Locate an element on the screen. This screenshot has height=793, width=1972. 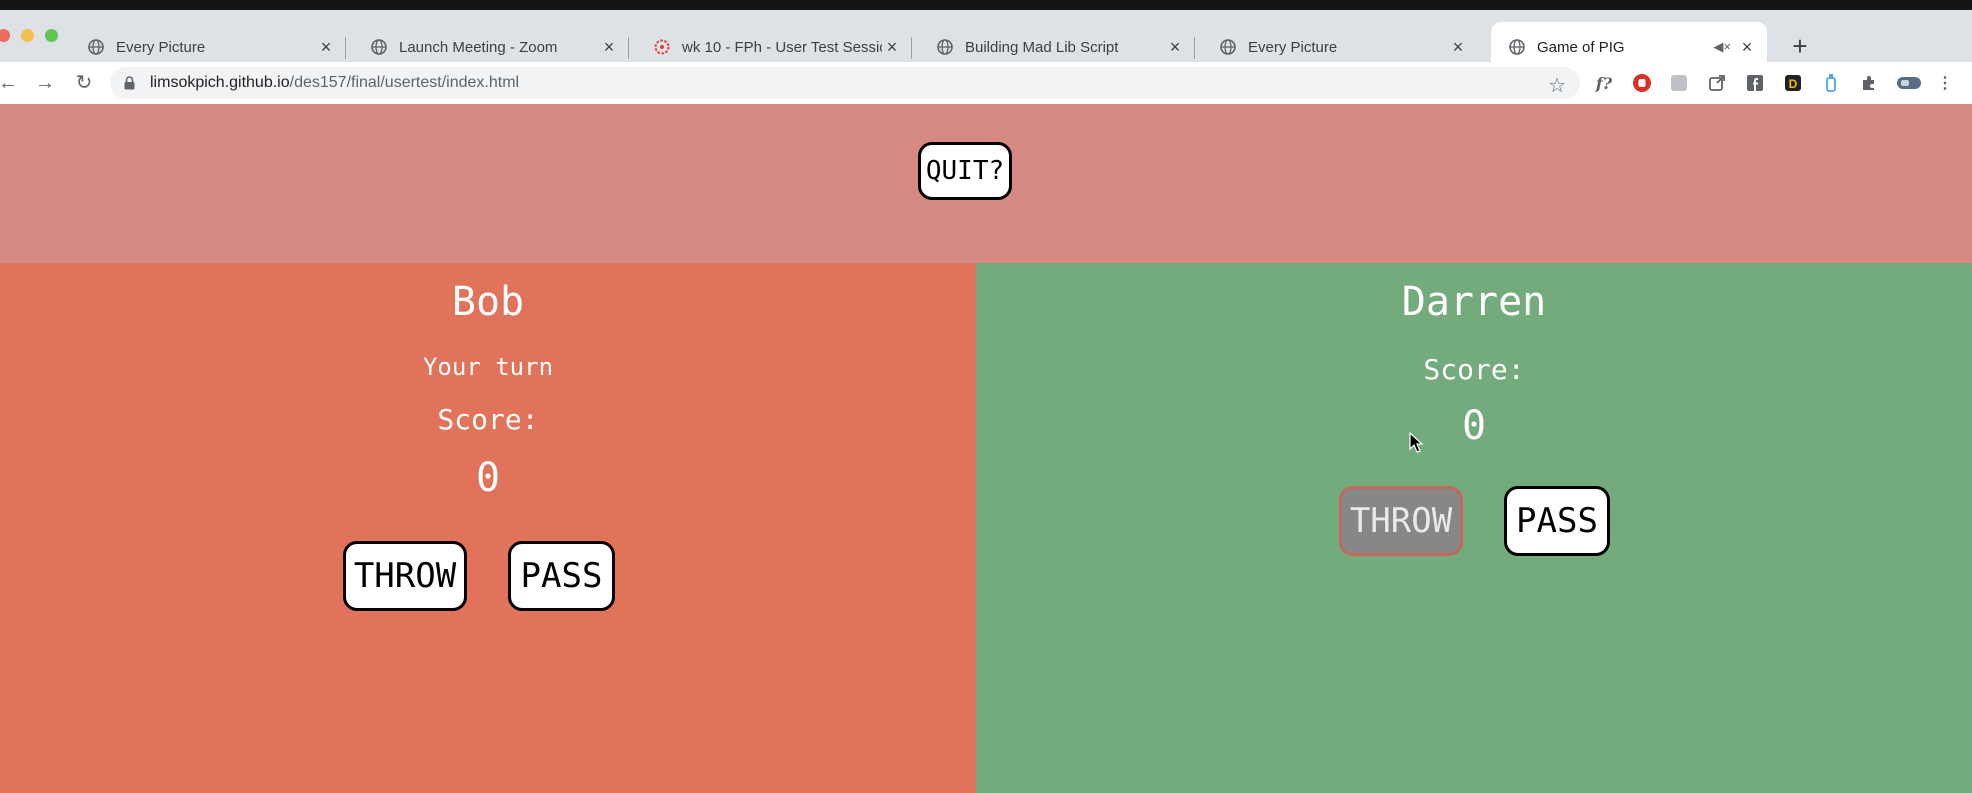
forward-icon: → is located at coordinates (45, 83).